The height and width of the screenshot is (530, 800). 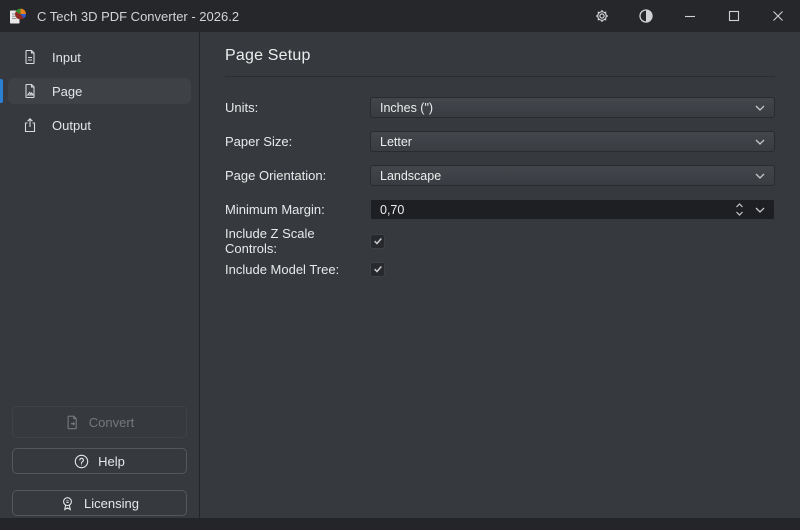 I want to click on convert-file-icon, so click(x=72, y=422).